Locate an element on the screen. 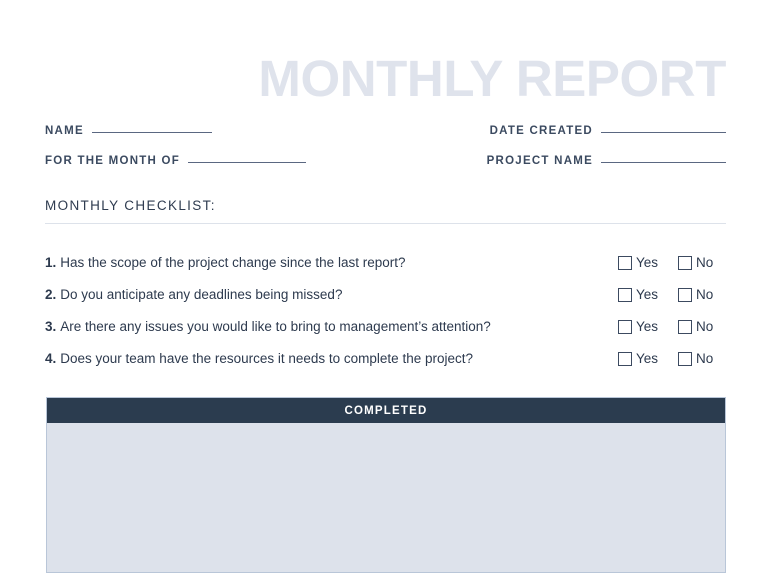  checklist-heading: MONTHLY CHECKLIST: is located at coordinates (130, 205).